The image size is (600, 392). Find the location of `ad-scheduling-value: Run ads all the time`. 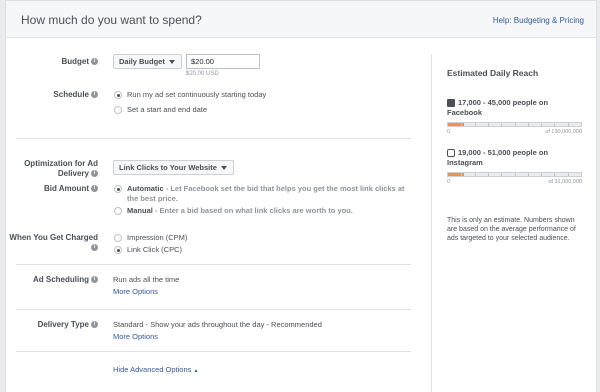

ad-scheduling-value: Run ads all the time is located at coordinates (146, 279).